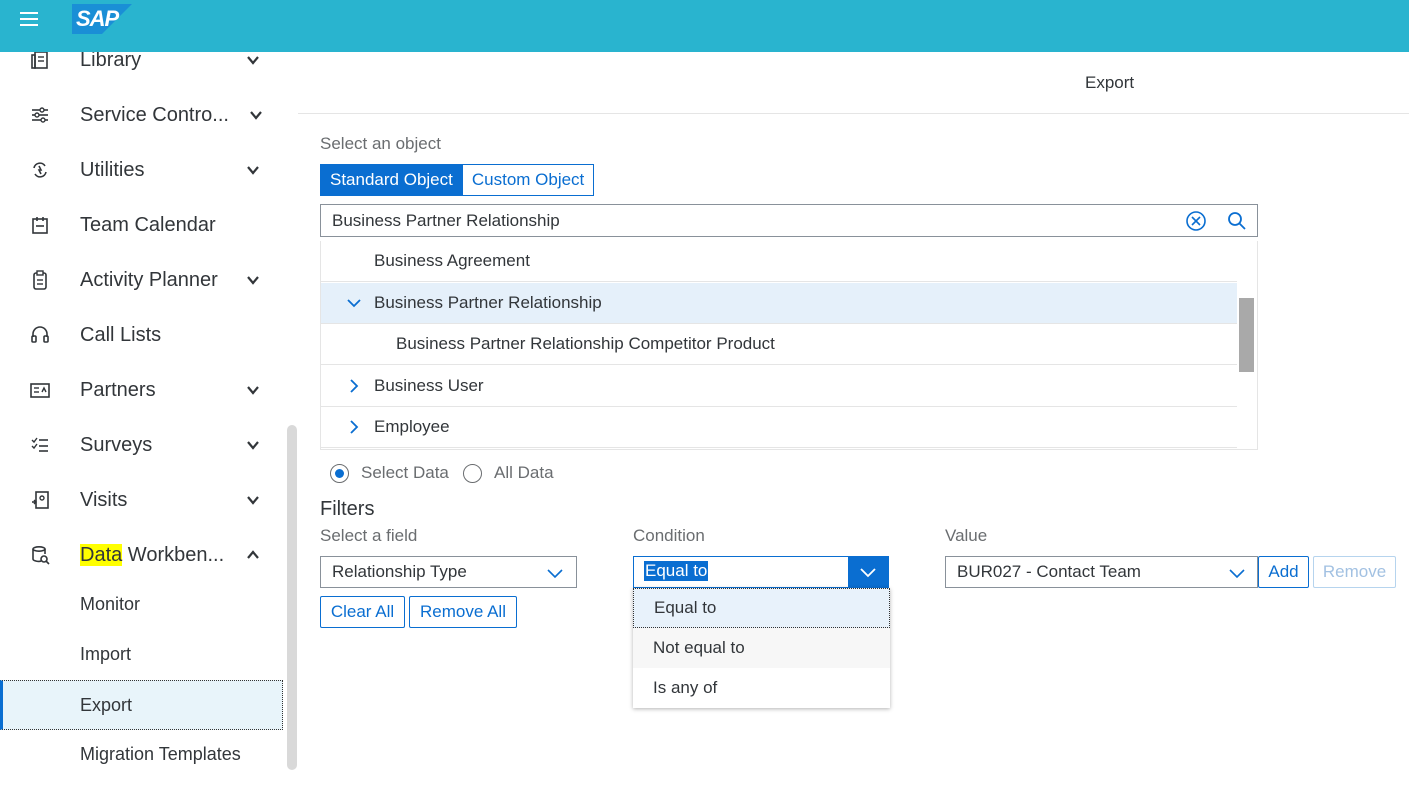 Image resolution: width=1409 pixels, height=789 pixels. I want to click on utilities-icon, so click(40, 170).